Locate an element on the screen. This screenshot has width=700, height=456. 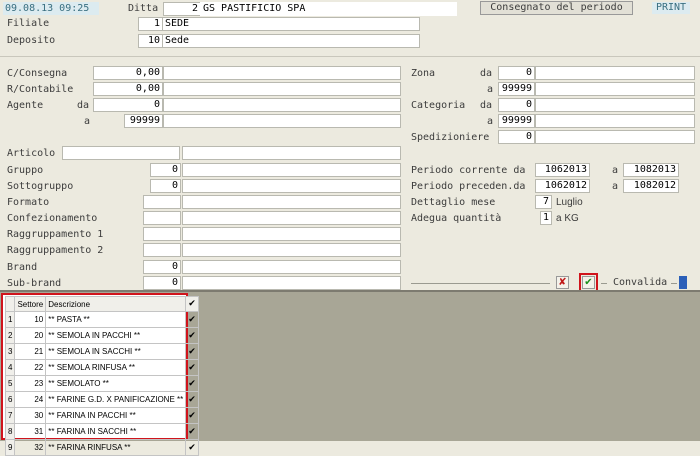
agente-a-label: a is located at coordinates (87, 121).